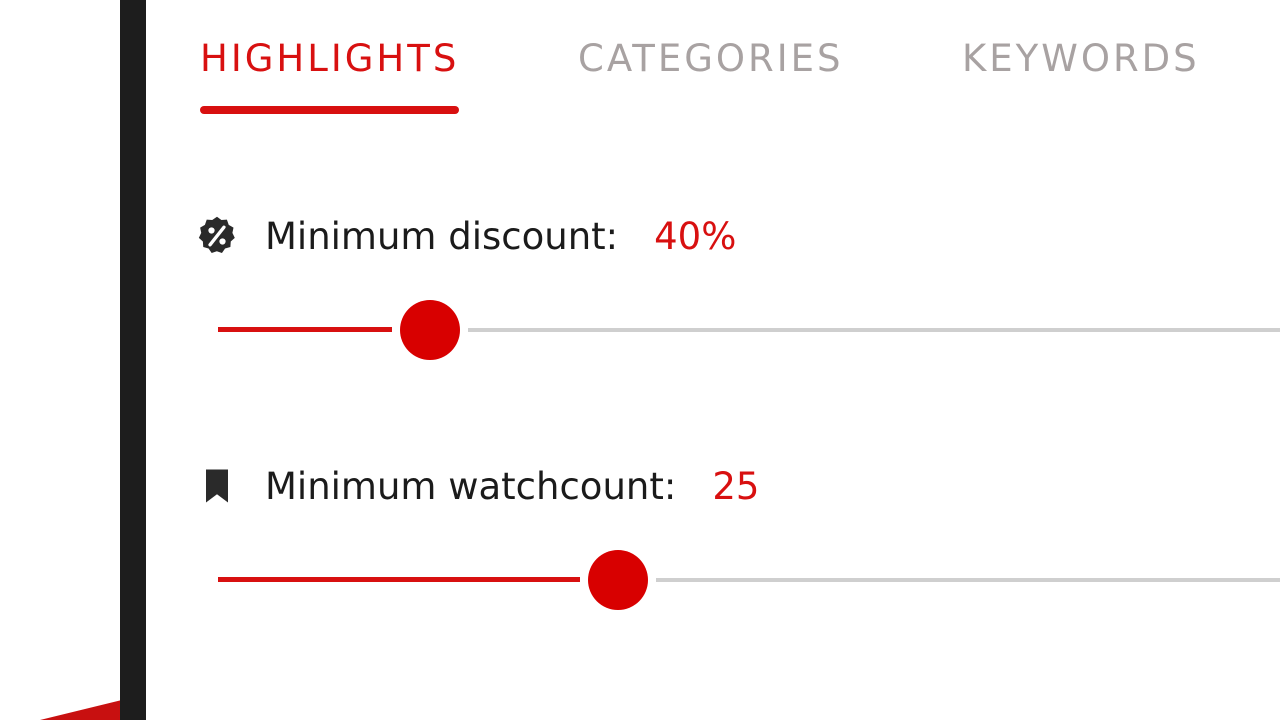  I want to click on panel-frame-edge, so click(133, 360).